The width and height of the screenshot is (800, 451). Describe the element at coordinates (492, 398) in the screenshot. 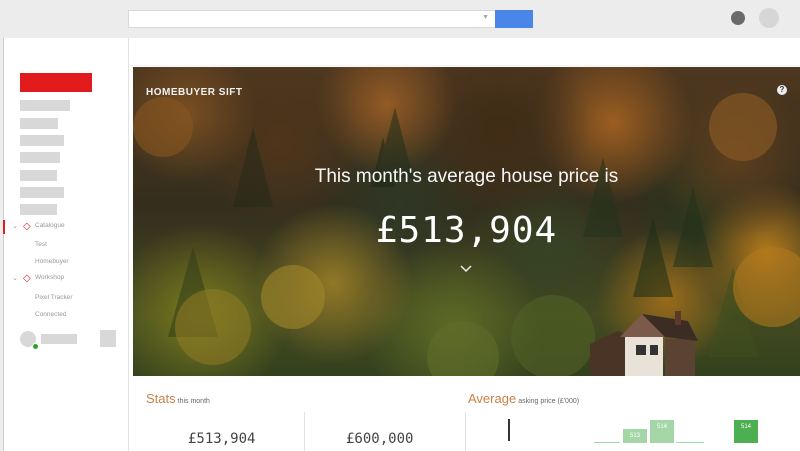

I see `average-title: Average` at that location.